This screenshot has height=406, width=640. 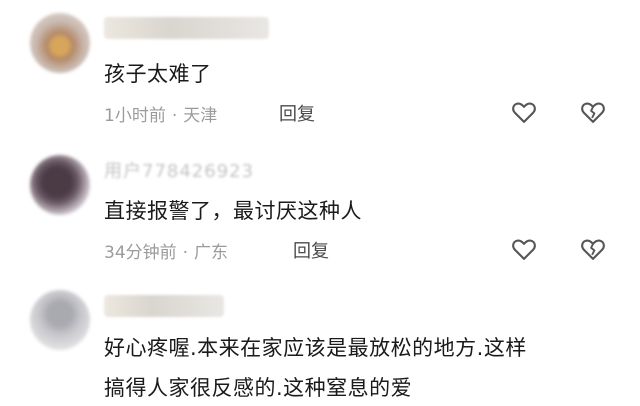 What do you see at coordinates (211, 253) in the screenshot?
I see `comment-location: 广东` at bounding box center [211, 253].